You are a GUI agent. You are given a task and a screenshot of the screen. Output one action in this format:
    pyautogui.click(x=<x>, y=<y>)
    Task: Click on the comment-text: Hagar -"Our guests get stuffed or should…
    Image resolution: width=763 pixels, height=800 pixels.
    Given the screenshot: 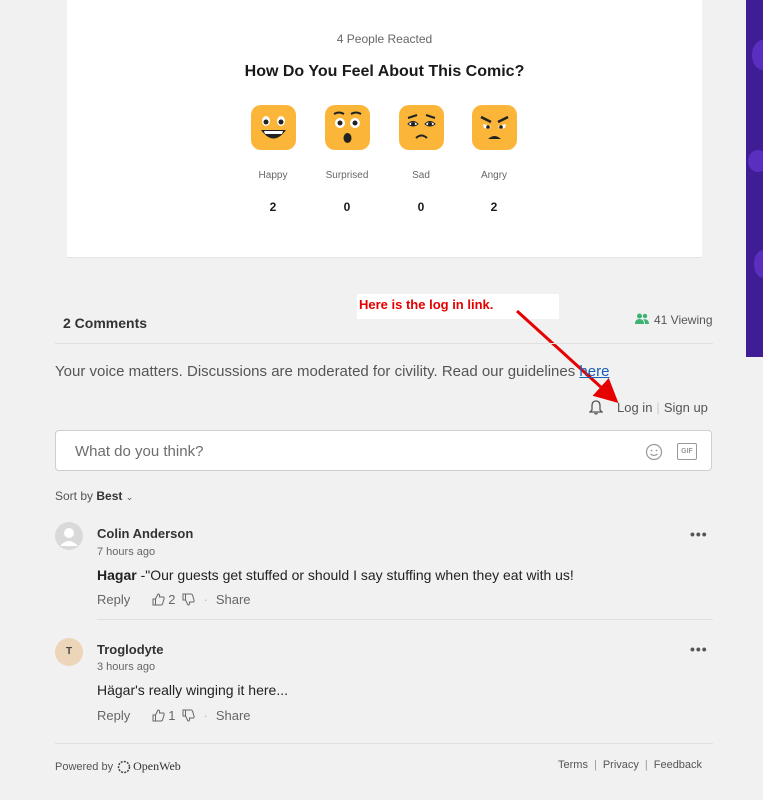 What is the action you would take?
    pyautogui.click(x=335, y=575)
    